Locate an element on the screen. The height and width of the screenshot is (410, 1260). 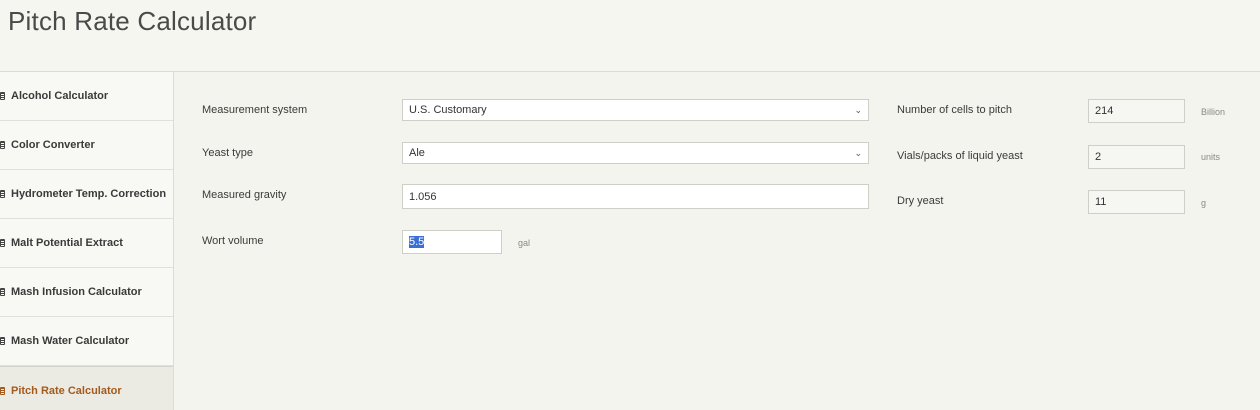
wort-volume-label: Wort volume is located at coordinates (233, 241).